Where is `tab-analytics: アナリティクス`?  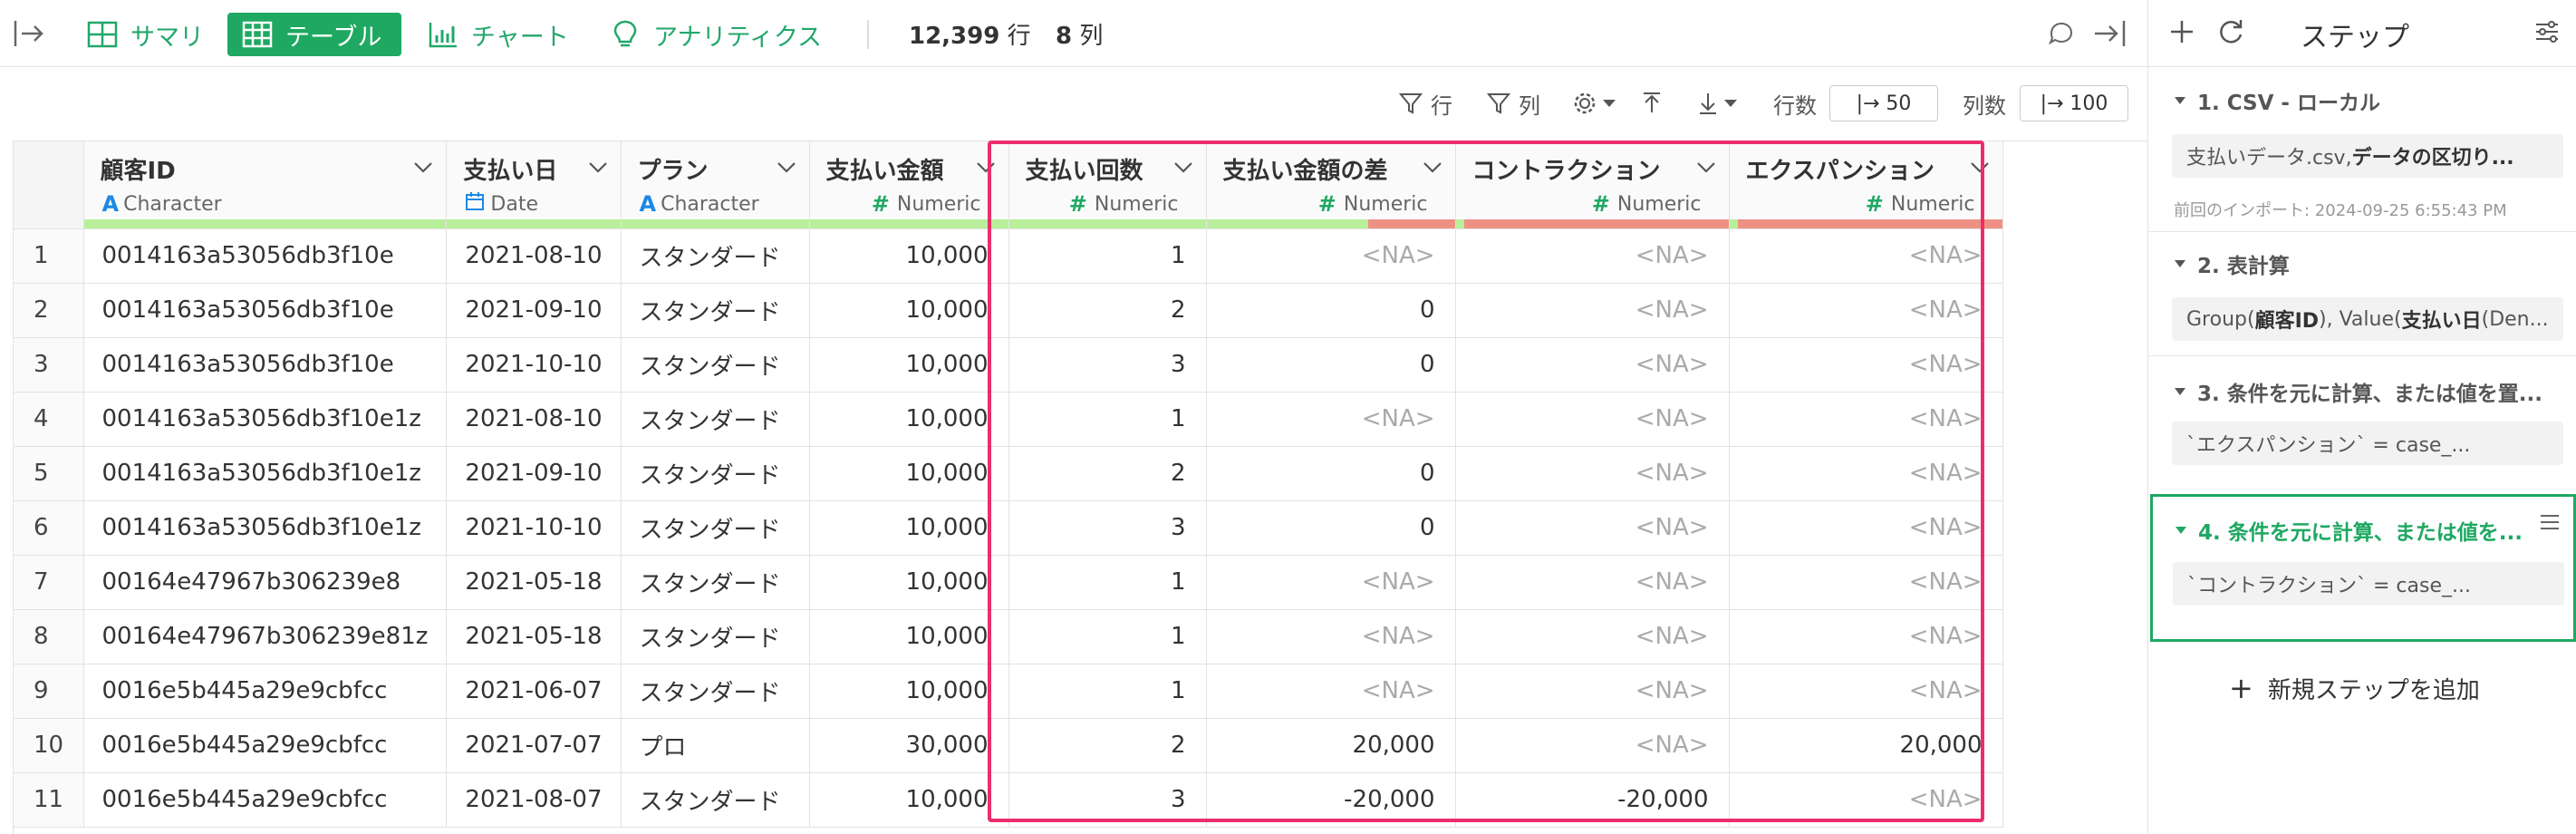 tab-analytics: アナリティクス is located at coordinates (715, 34).